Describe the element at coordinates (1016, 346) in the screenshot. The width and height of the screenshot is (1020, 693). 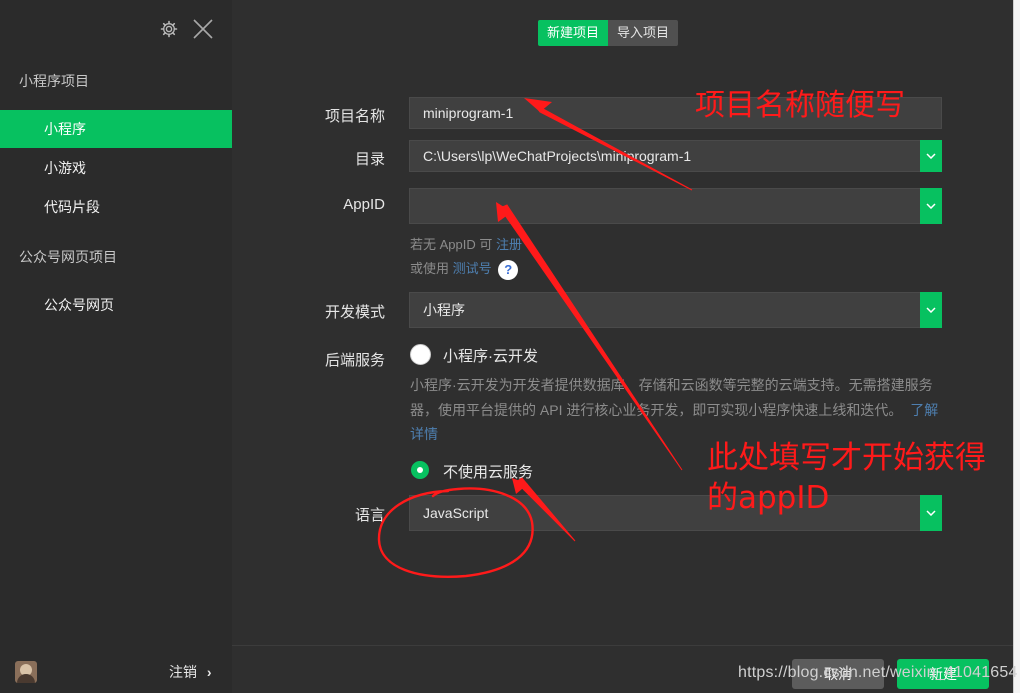
I see `background-window-edge` at that location.